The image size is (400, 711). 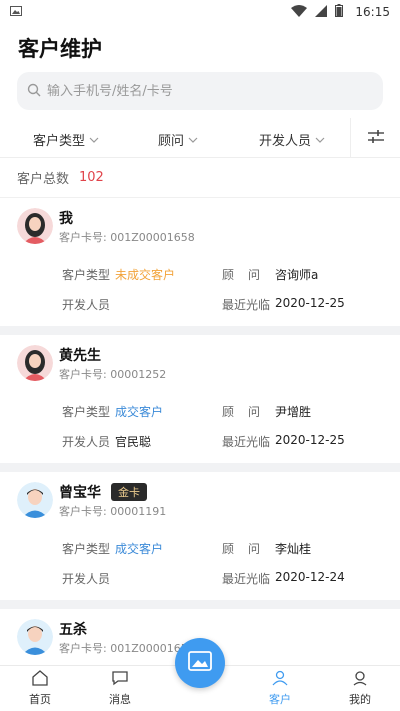 What do you see at coordinates (297, 275) in the screenshot?
I see `advisor-value: 咨询师a` at bounding box center [297, 275].